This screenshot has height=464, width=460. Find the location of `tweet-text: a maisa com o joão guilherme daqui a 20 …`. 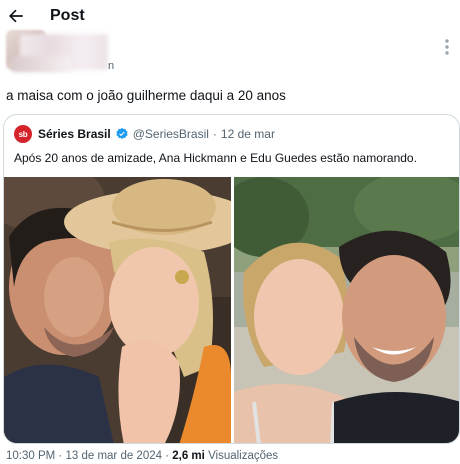

tweet-text: a maisa com o joão guilherme daqui a 20 … is located at coordinates (146, 95).